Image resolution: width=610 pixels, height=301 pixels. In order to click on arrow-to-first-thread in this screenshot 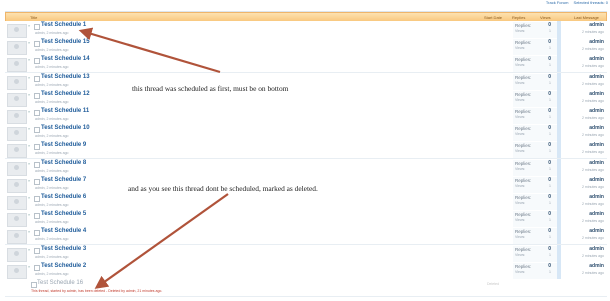, I will do `click(149, 50)`.